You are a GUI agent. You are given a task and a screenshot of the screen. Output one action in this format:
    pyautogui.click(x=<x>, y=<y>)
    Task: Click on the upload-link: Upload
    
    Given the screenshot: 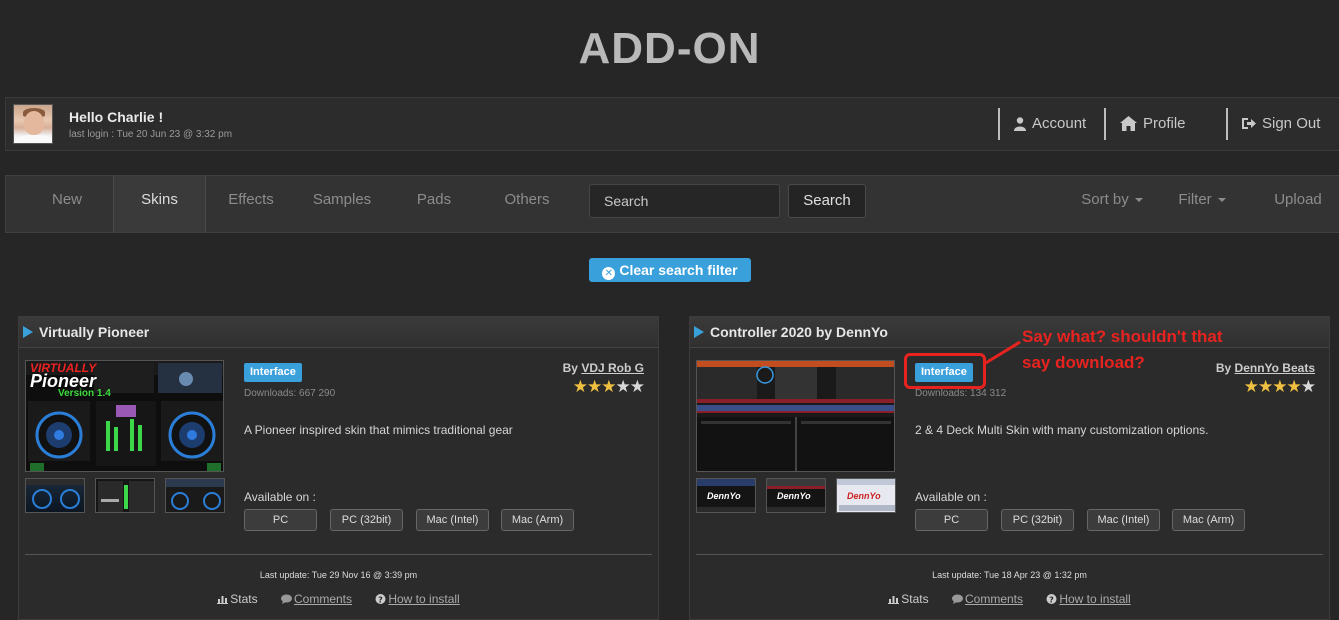 What is the action you would take?
    pyautogui.click(x=1298, y=204)
    